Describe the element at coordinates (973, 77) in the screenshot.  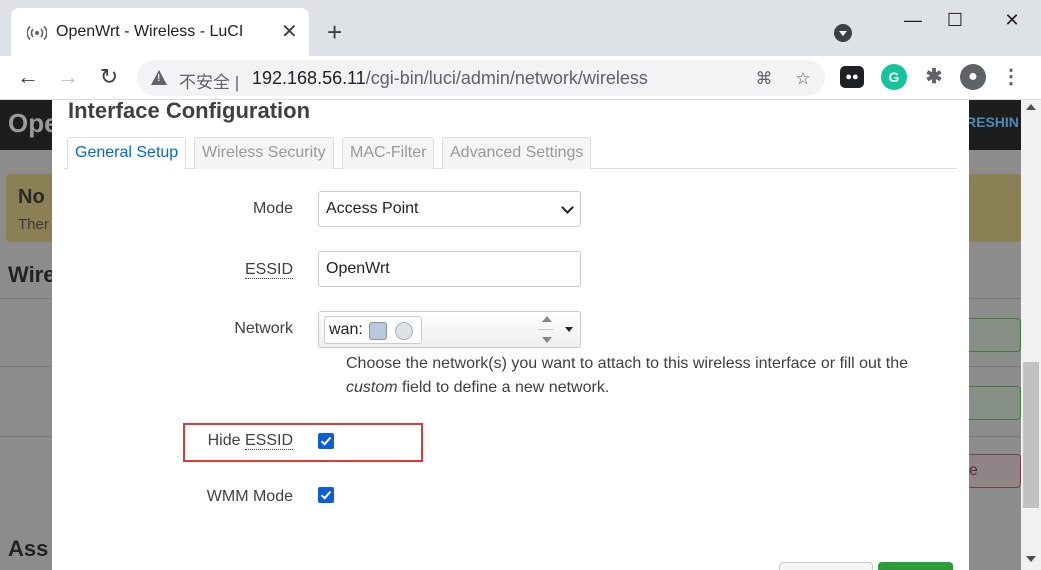
I see `profile-avatar-icon: ●` at that location.